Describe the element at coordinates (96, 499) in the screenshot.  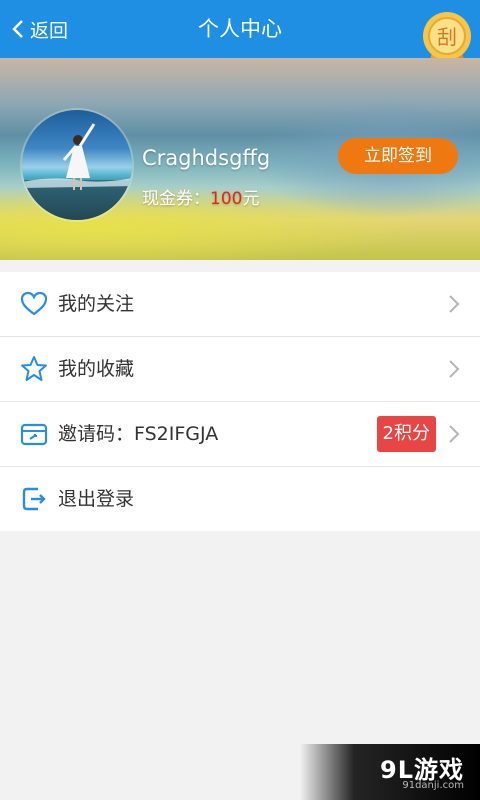
I see `menu-item-label: 退出登录` at that location.